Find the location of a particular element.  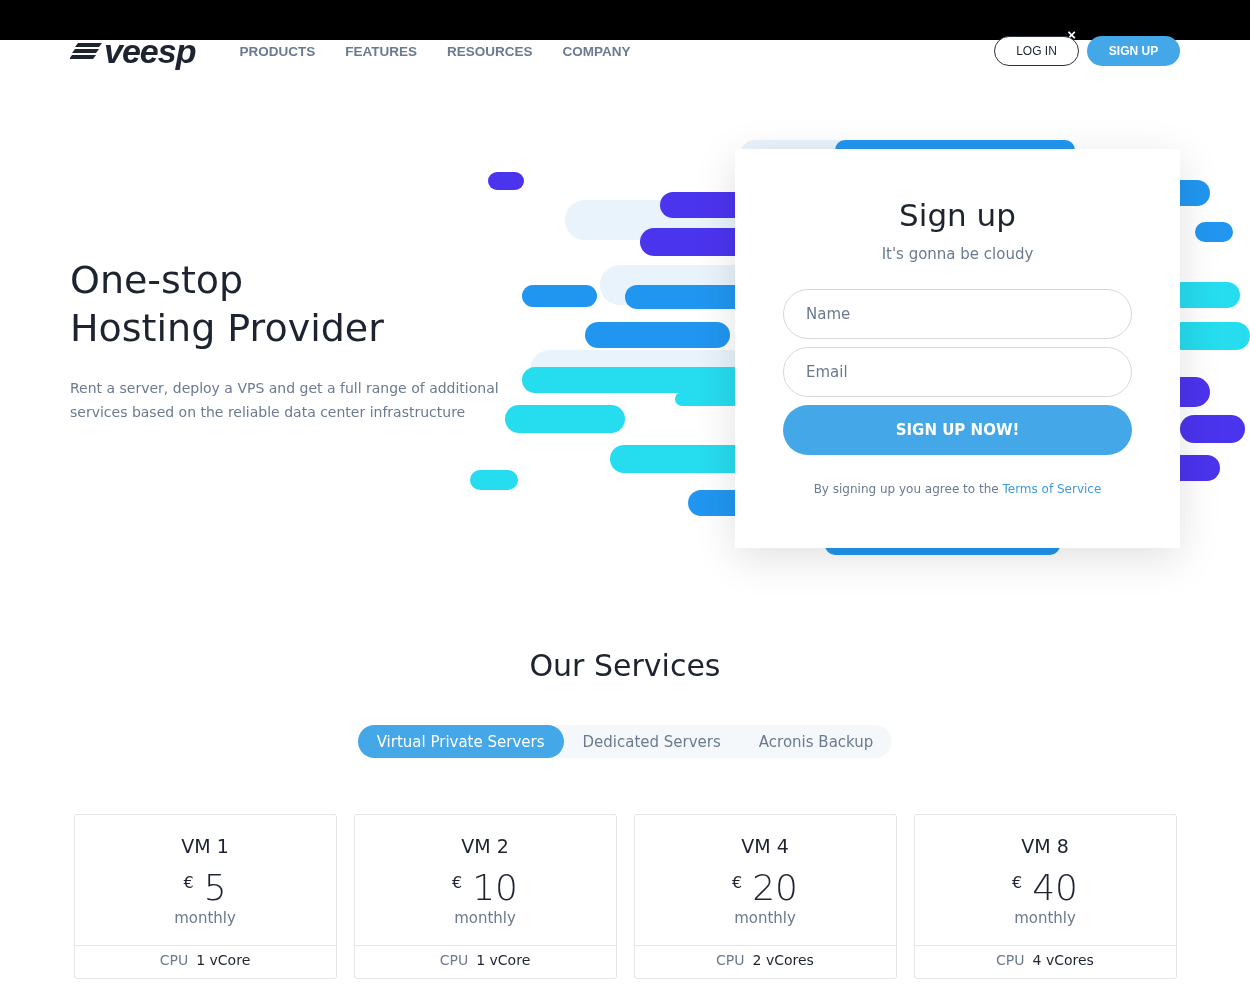

spec-value: 2 vCores is located at coordinates (783, 960).